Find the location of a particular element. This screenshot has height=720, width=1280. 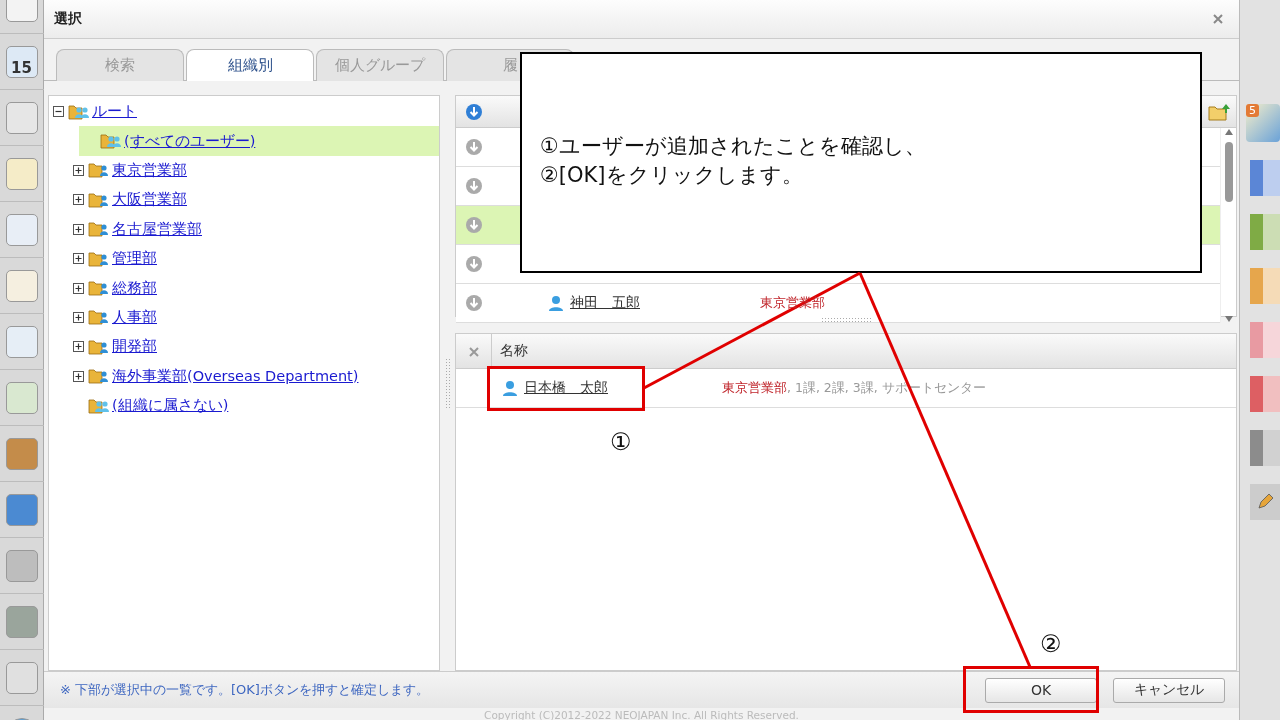

tree-link: (組織に属さない) is located at coordinates (170, 406).